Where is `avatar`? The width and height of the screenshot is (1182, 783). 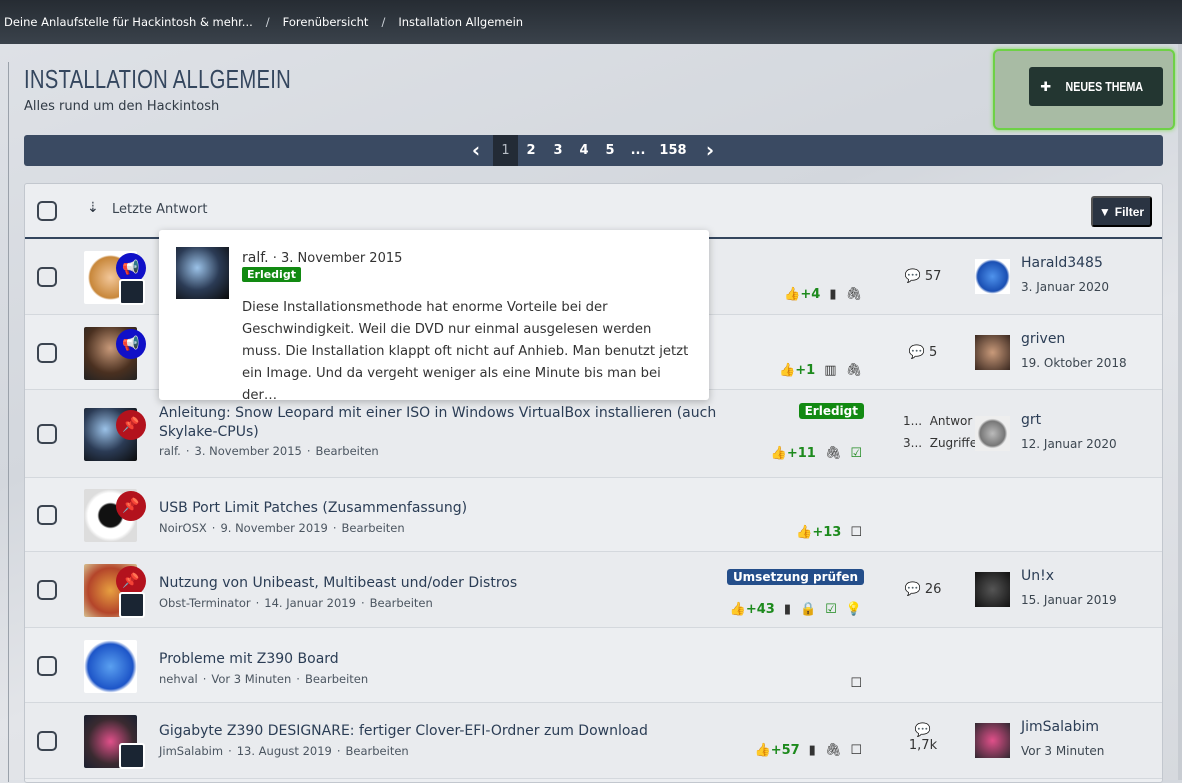
avatar is located at coordinates (110, 666).